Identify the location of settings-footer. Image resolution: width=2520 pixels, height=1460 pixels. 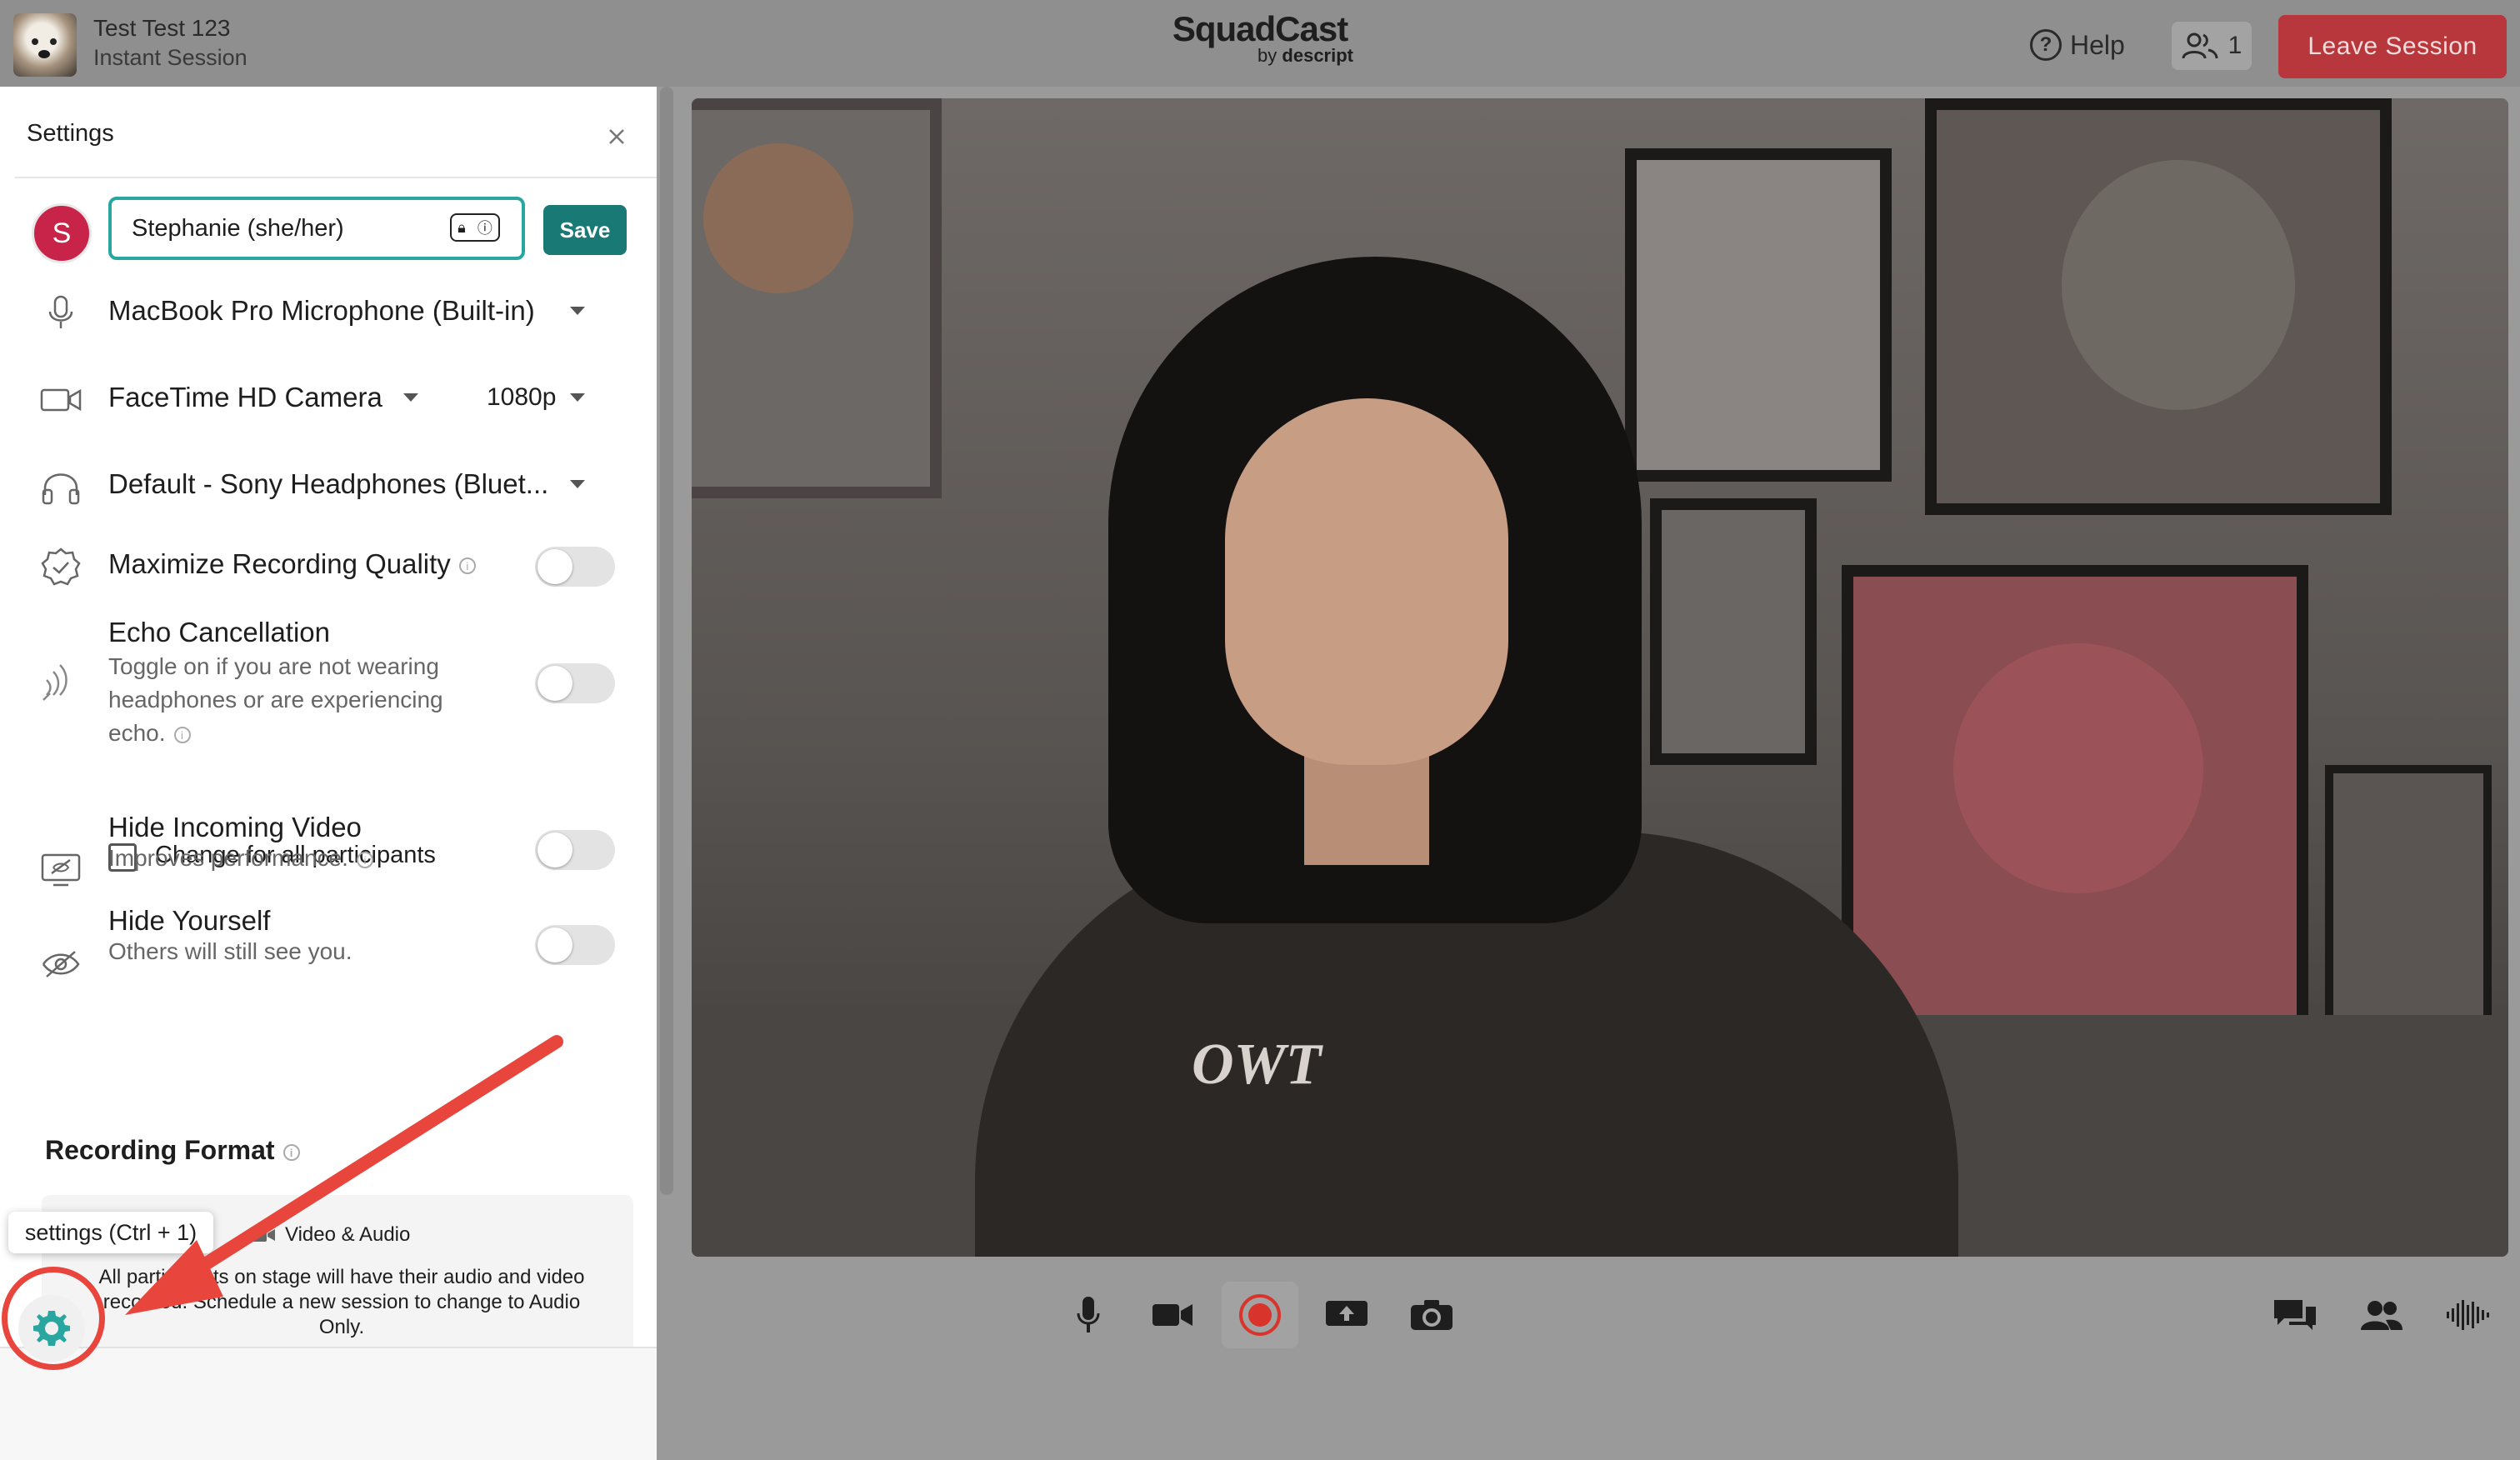
(328, 1403).